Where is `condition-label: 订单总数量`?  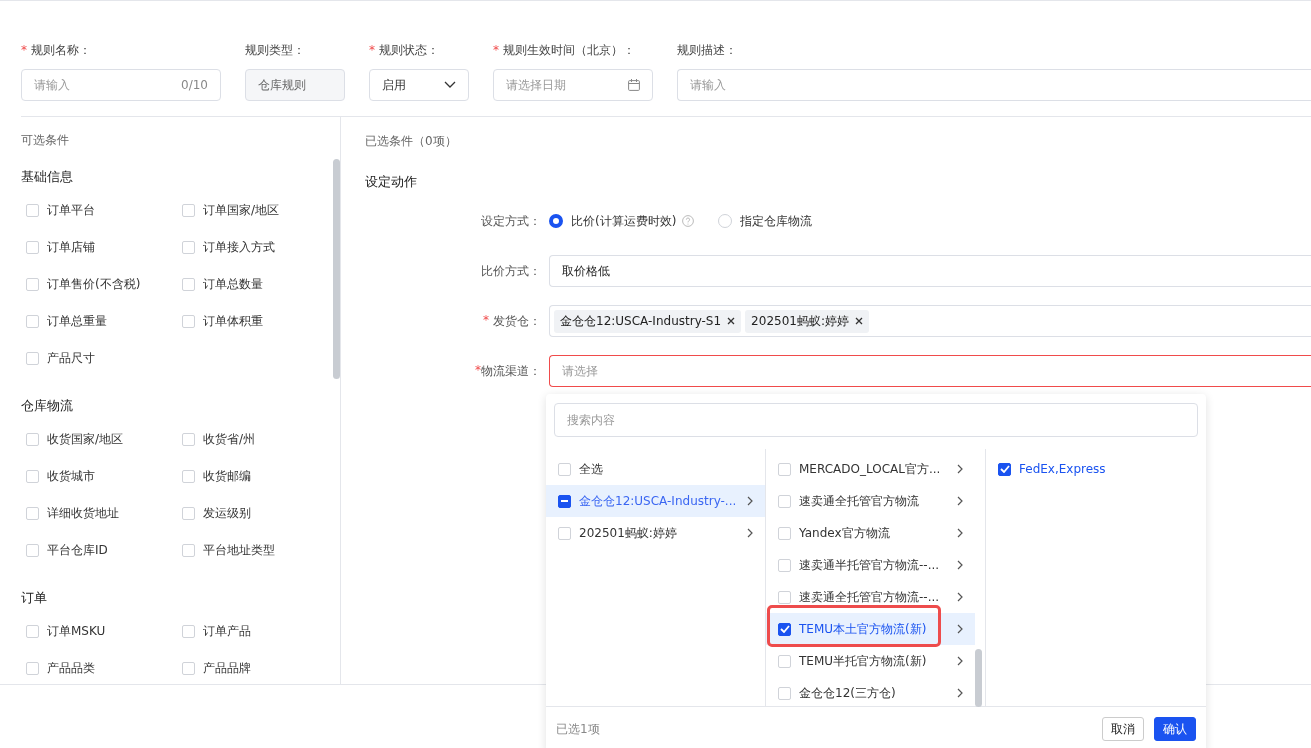 condition-label: 订单总数量 is located at coordinates (233, 284).